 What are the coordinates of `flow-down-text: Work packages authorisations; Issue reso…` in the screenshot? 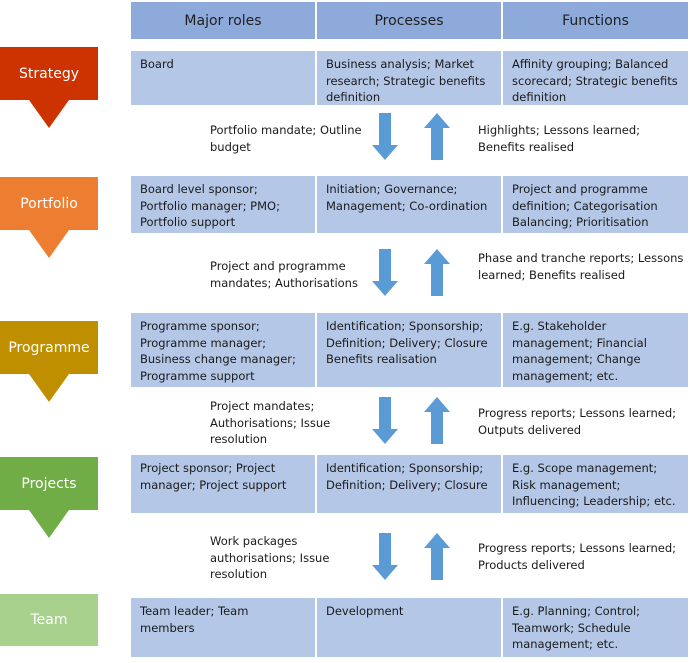 It's located at (270, 557).